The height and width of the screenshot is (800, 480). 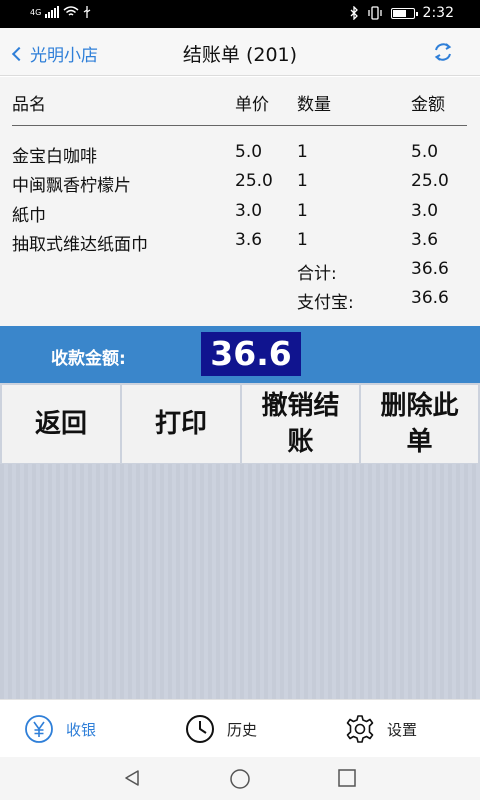 What do you see at coordinates (300, 424) in the screenshot?
I see `cancel-checkout-button: 撤销结 账` at bounding box center [300, 424].